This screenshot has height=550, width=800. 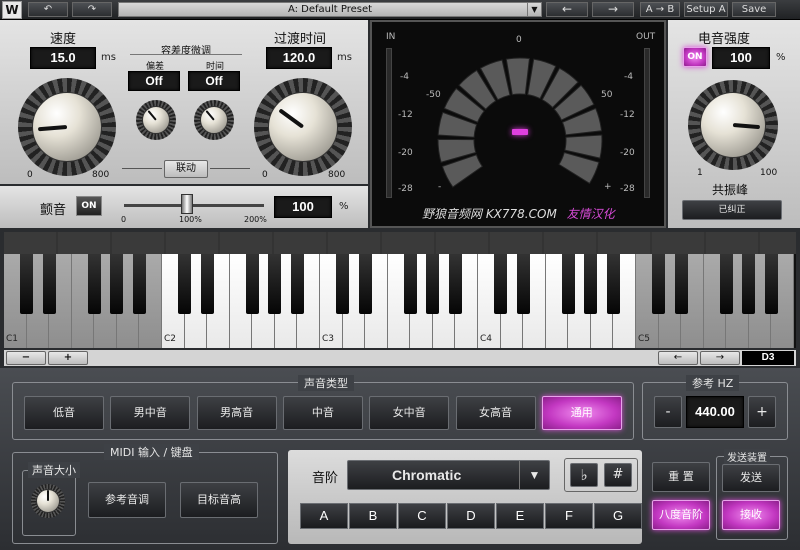 What do you see at coordinates (186, 169) in the screenshot?
I see `link-button: 联动` at bounding box center [186, 169].